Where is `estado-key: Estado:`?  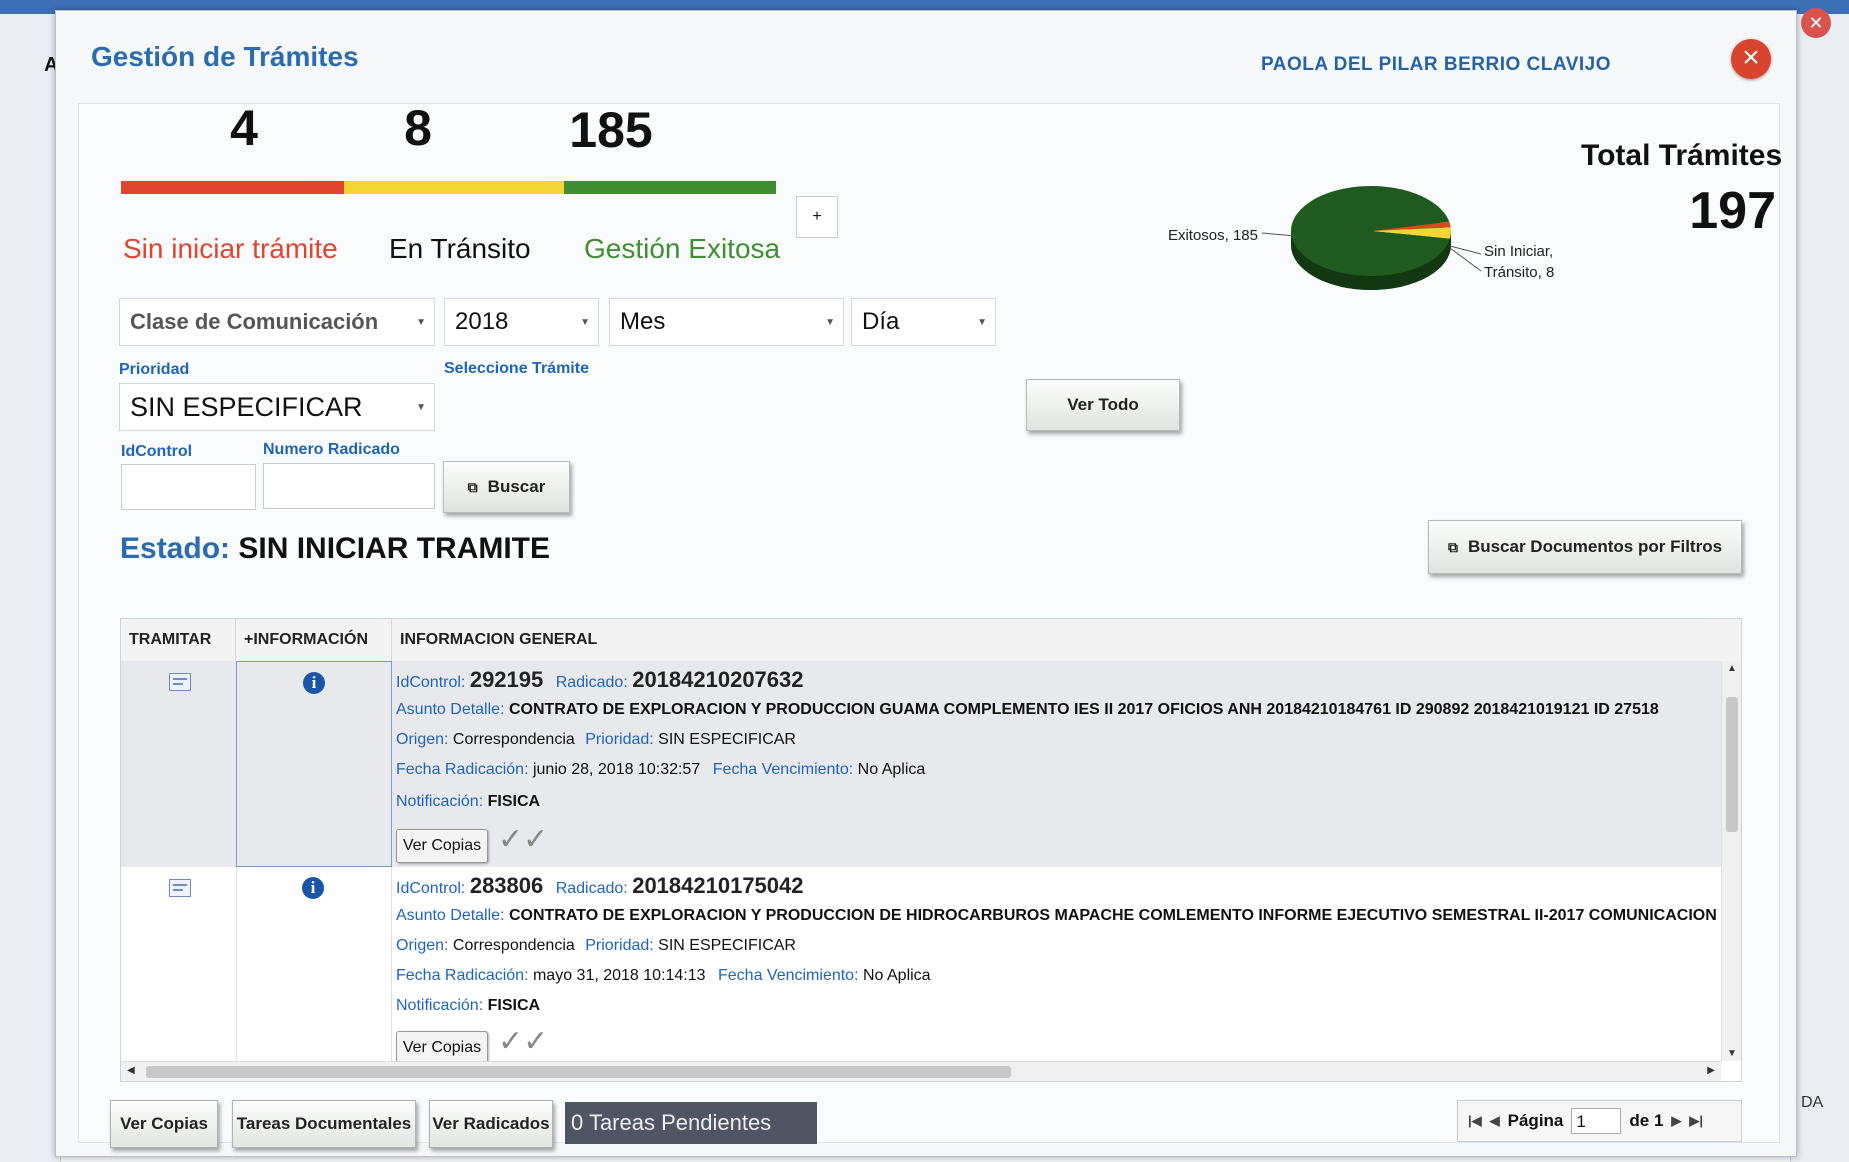 estado-key: Estado: is located at coordinates (175, 548).